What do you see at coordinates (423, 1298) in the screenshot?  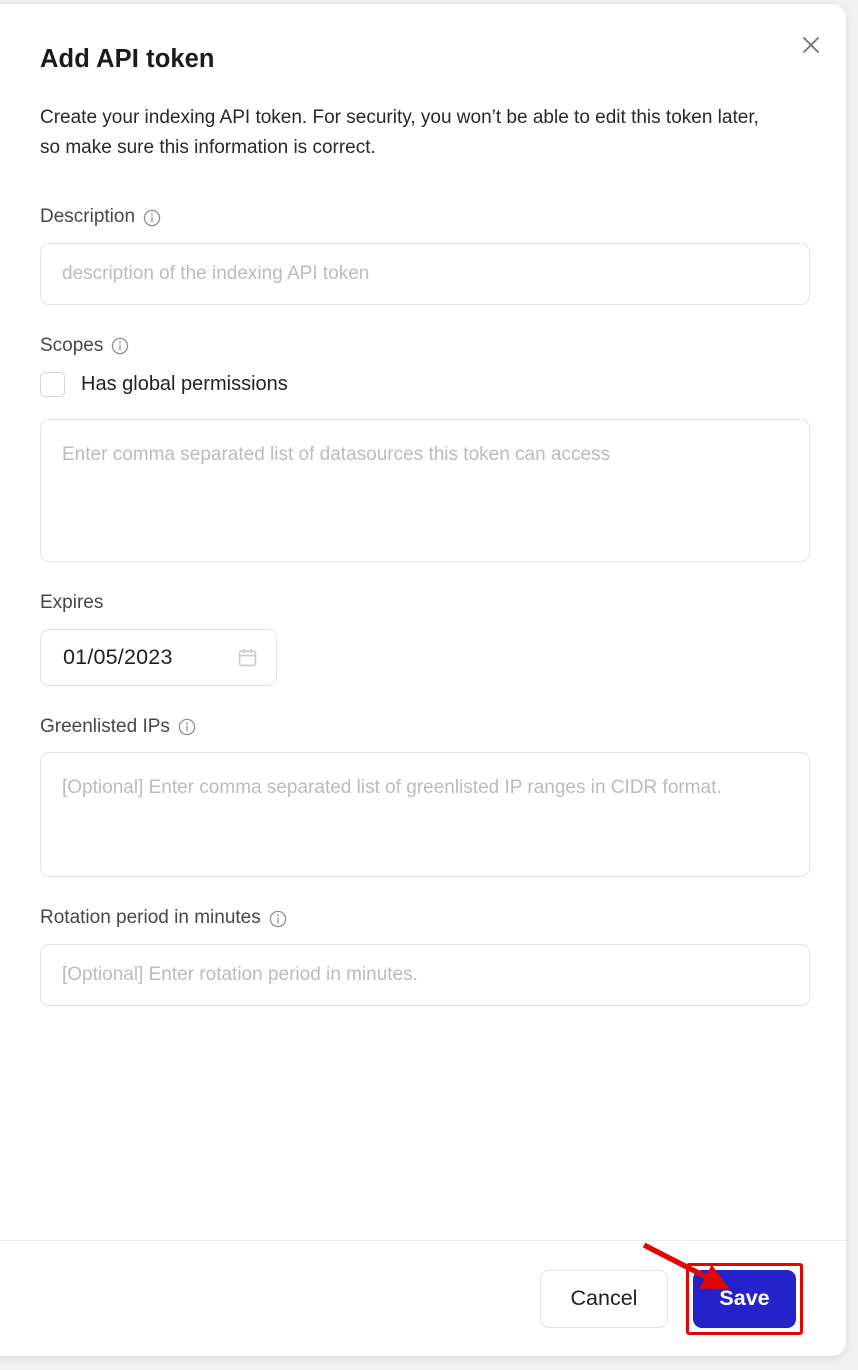 I see `dialog-footer: Cancel Save` at bounding box center [423, 1298].